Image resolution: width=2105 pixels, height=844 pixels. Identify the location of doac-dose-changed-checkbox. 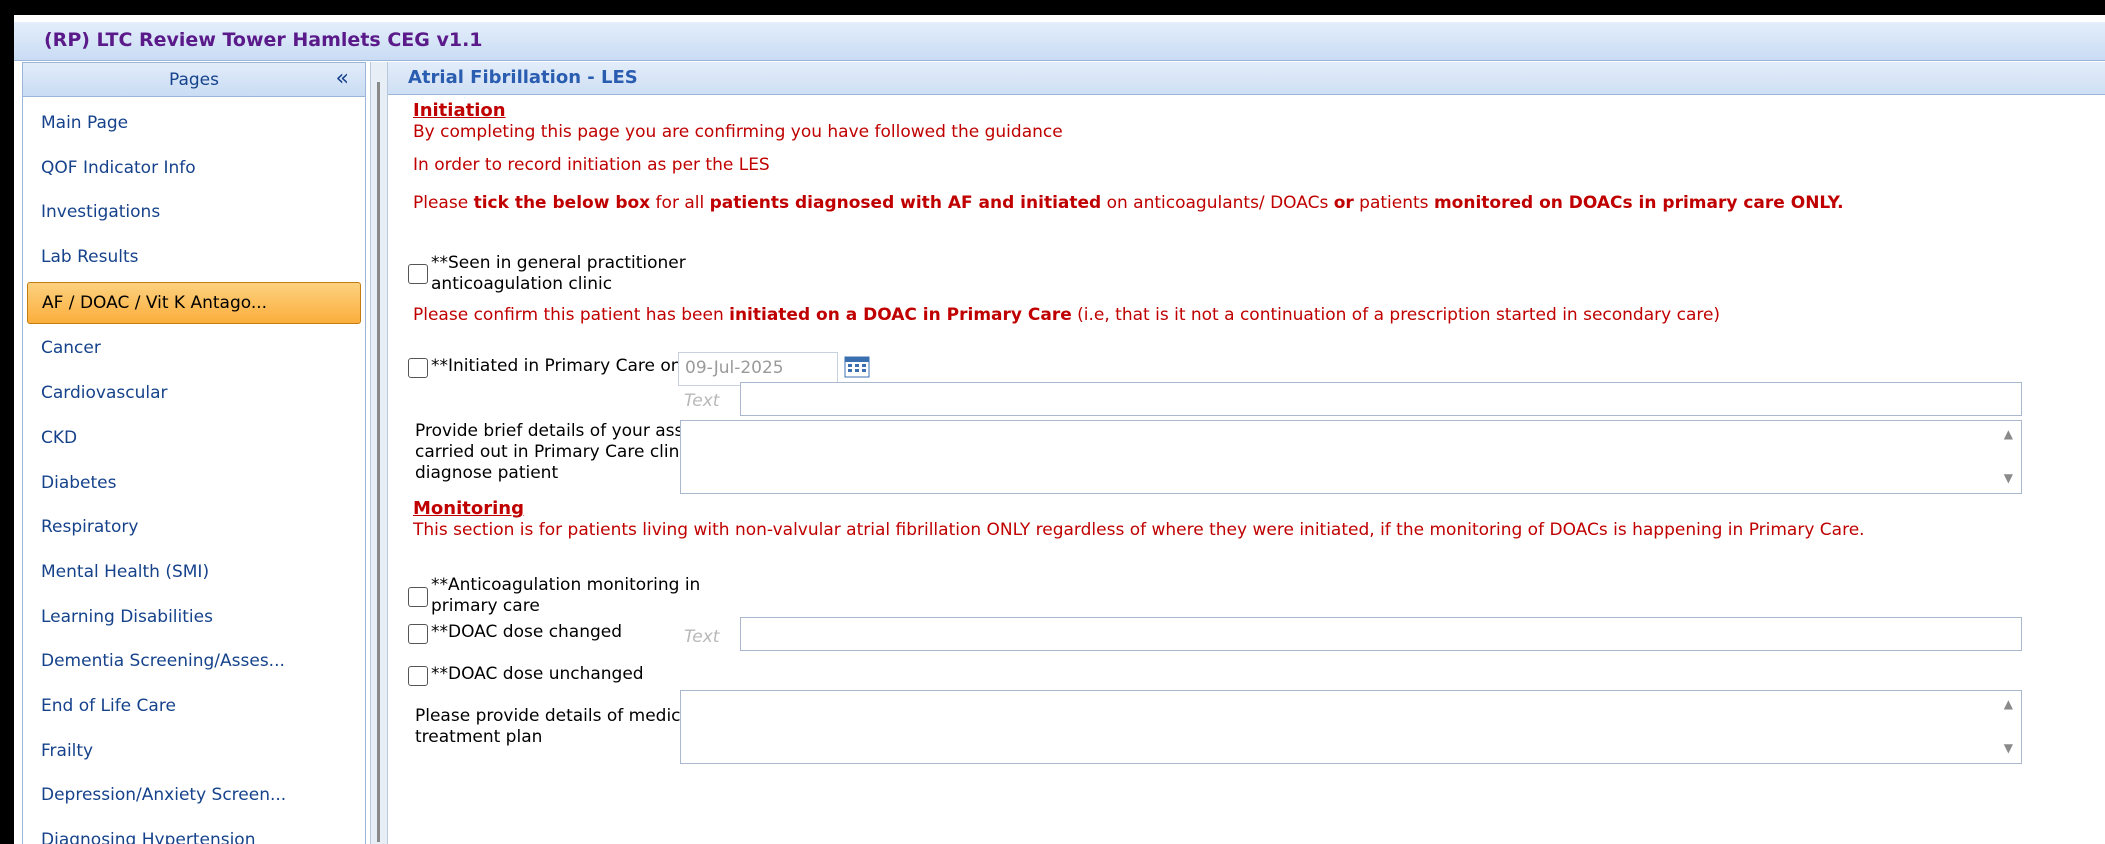
(418, 634).